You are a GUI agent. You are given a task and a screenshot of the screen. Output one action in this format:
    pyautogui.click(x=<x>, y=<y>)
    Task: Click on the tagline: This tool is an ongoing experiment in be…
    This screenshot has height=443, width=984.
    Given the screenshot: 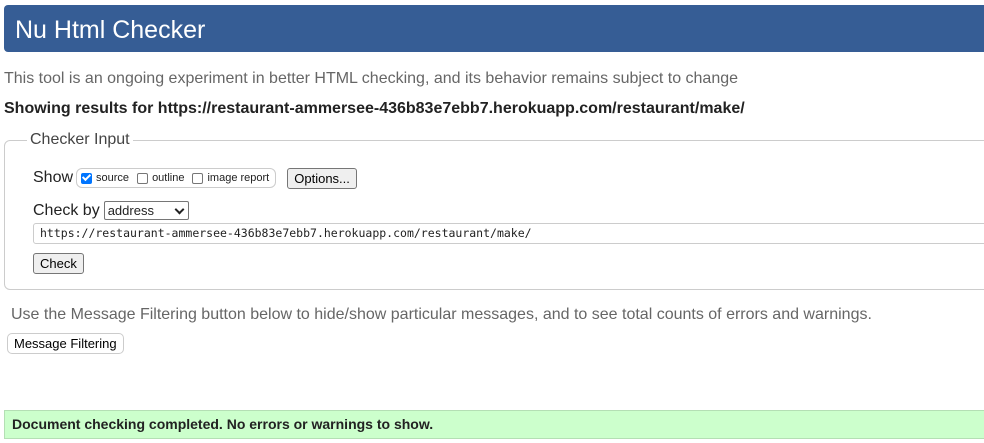 What is the action you would take?
    pyautogui.click(x=371, y=78)
    